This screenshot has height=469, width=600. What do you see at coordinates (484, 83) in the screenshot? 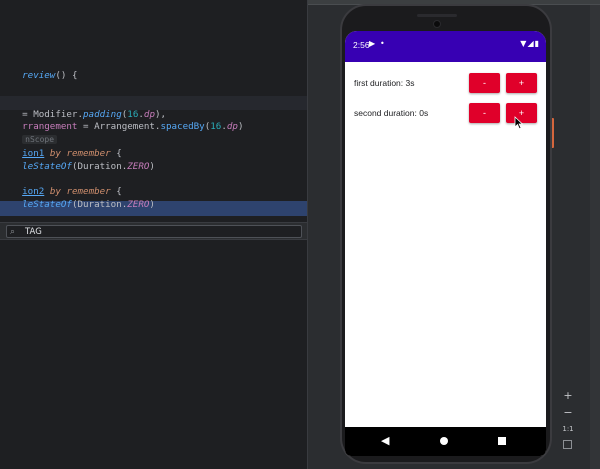
I see `first-decrement-button: -` at bounding box center [484, 83].